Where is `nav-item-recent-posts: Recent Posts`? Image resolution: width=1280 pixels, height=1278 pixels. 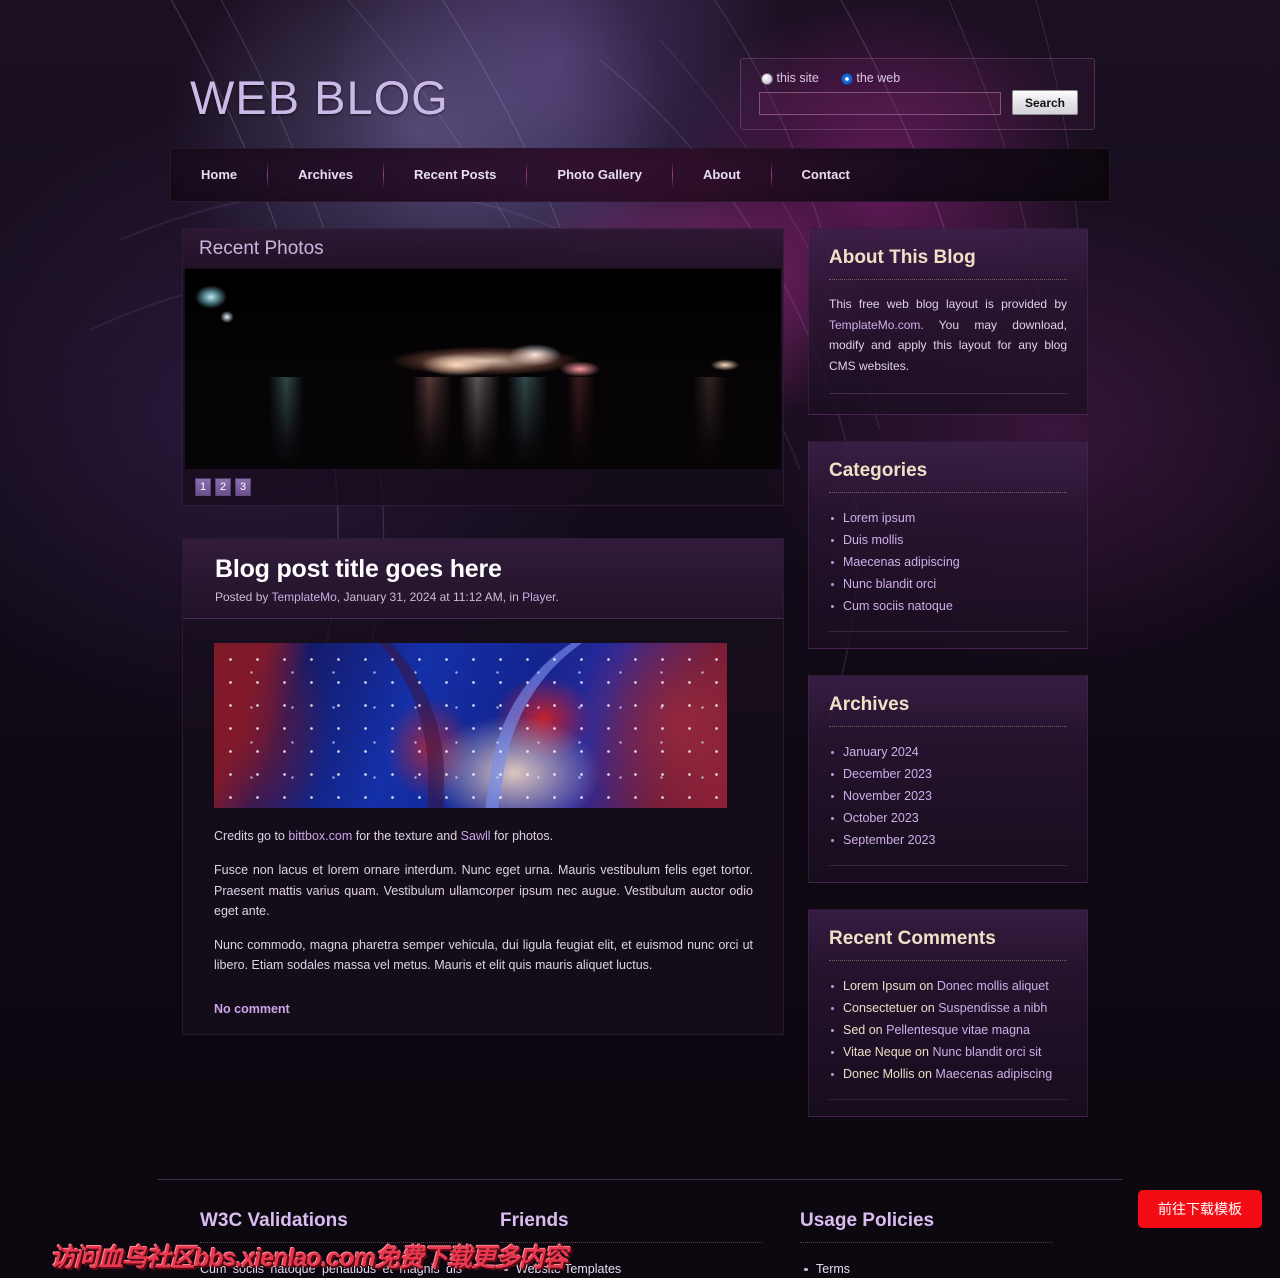 nav-item-recent-posts: Recent Posts is located at coordinates (455, 175).